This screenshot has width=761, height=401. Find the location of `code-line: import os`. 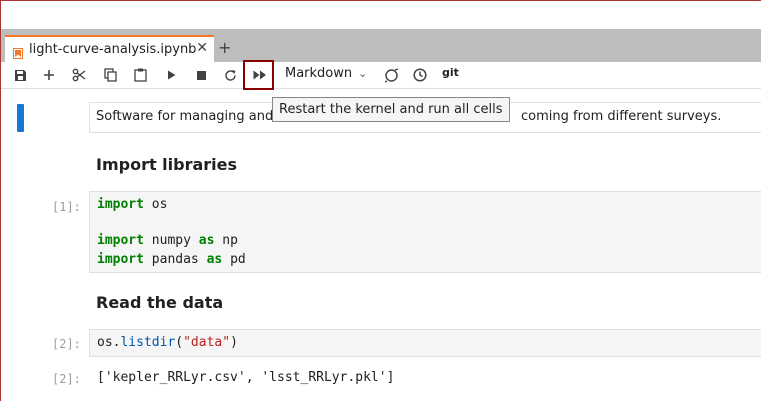

code-line: import os is located at coordinates (132, 204).